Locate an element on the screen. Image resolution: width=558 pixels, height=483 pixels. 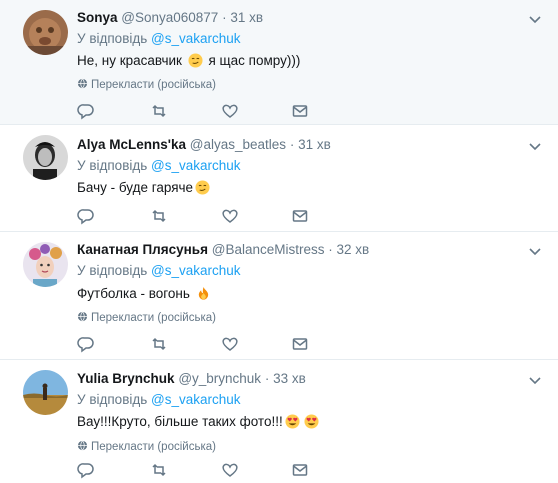
tweet-header: Yulia Brynchuk @y_brynchuk · 33 хв is located at coordinates (191, 379).